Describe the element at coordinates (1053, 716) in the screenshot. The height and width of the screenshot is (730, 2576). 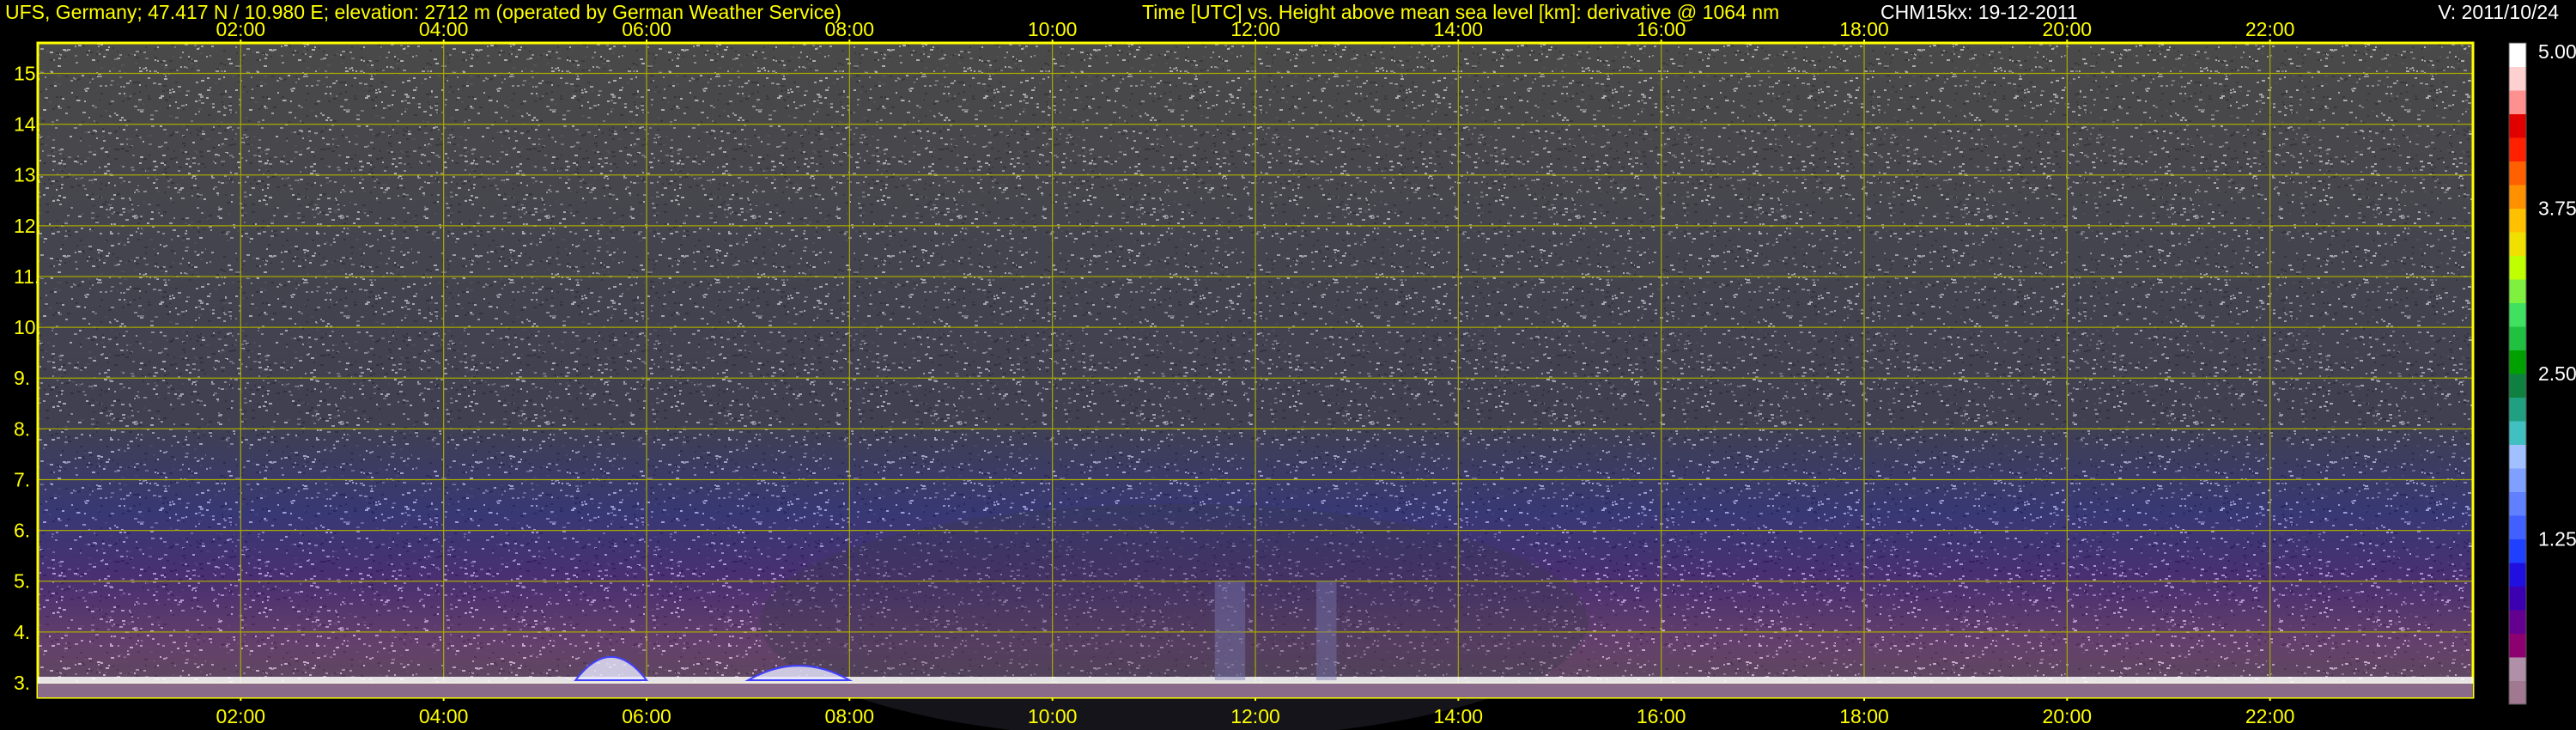
I see `x-tick-label-bottom: 10:00` at that location.